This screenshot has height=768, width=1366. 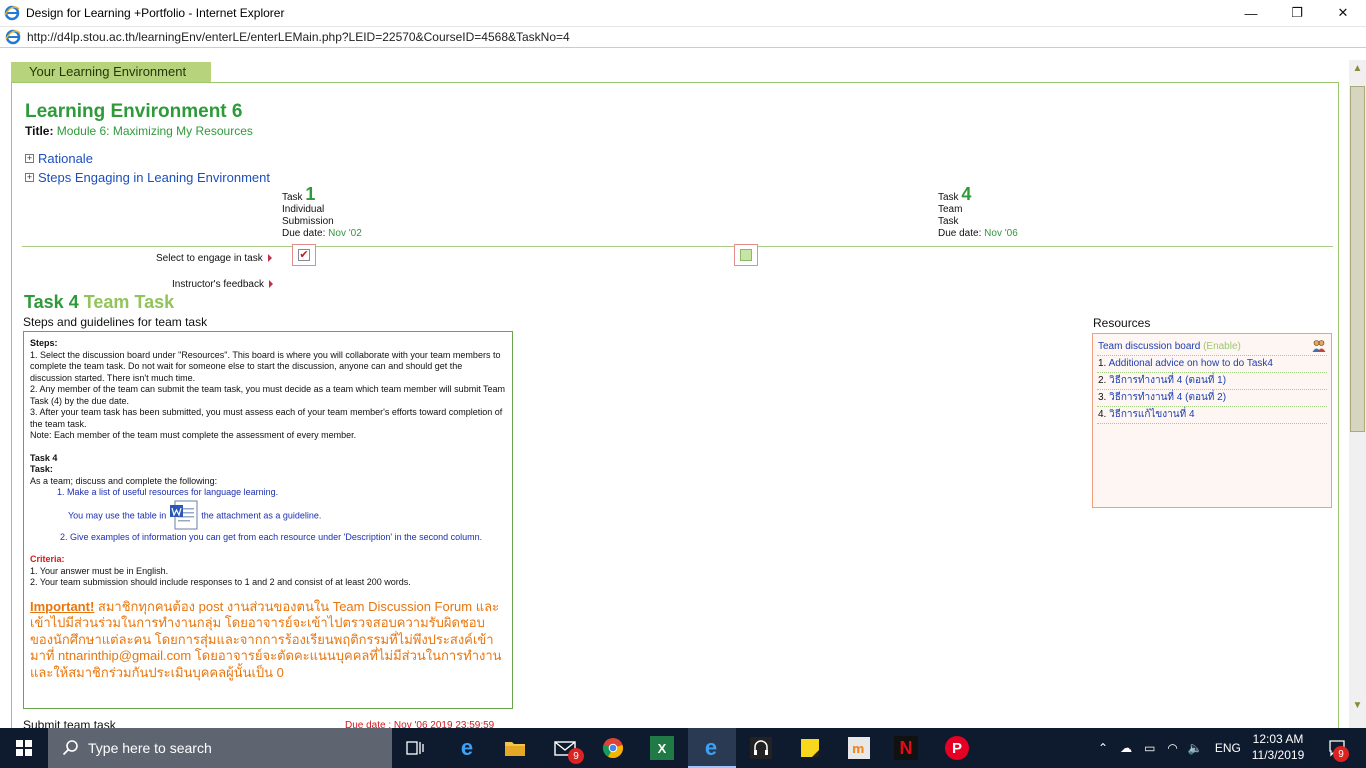 I want to click on system-clock: 12:03 AM 11/3/2019, so click(x=1278, y=747).